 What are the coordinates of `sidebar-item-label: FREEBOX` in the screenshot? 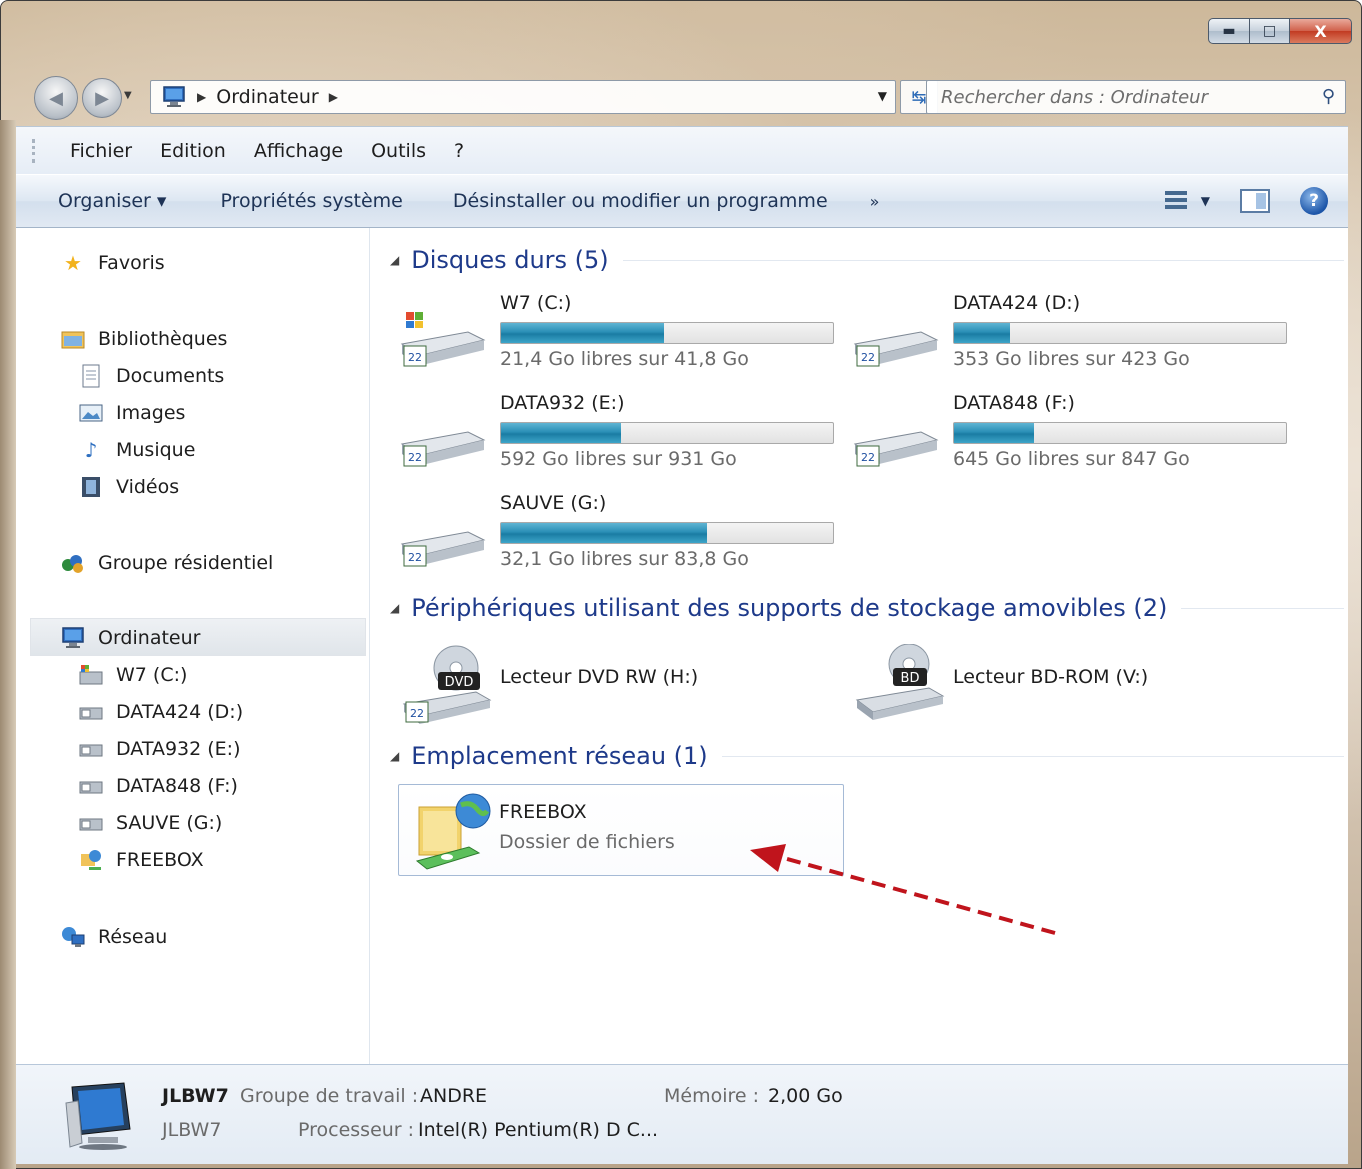 It's located at (160, 860).